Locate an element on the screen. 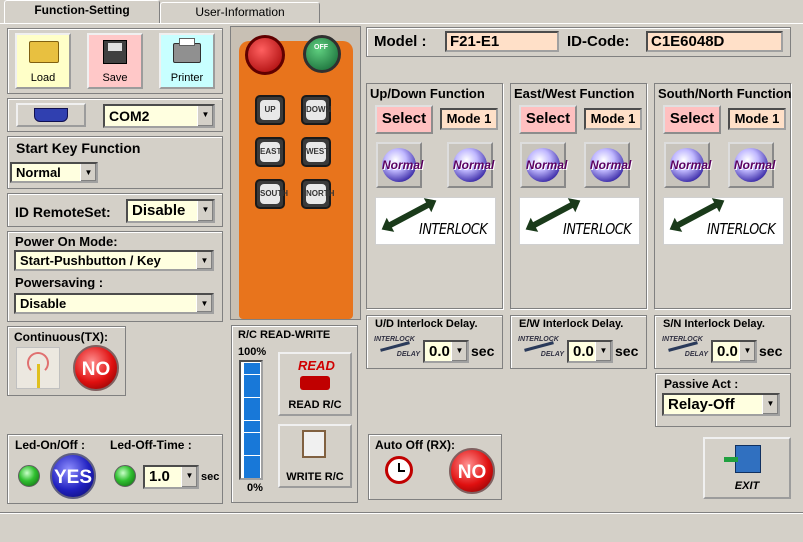 The height and width of the screenshot is (542, 803). tab-user-information: User-Information is located at coordinates (240, 13).